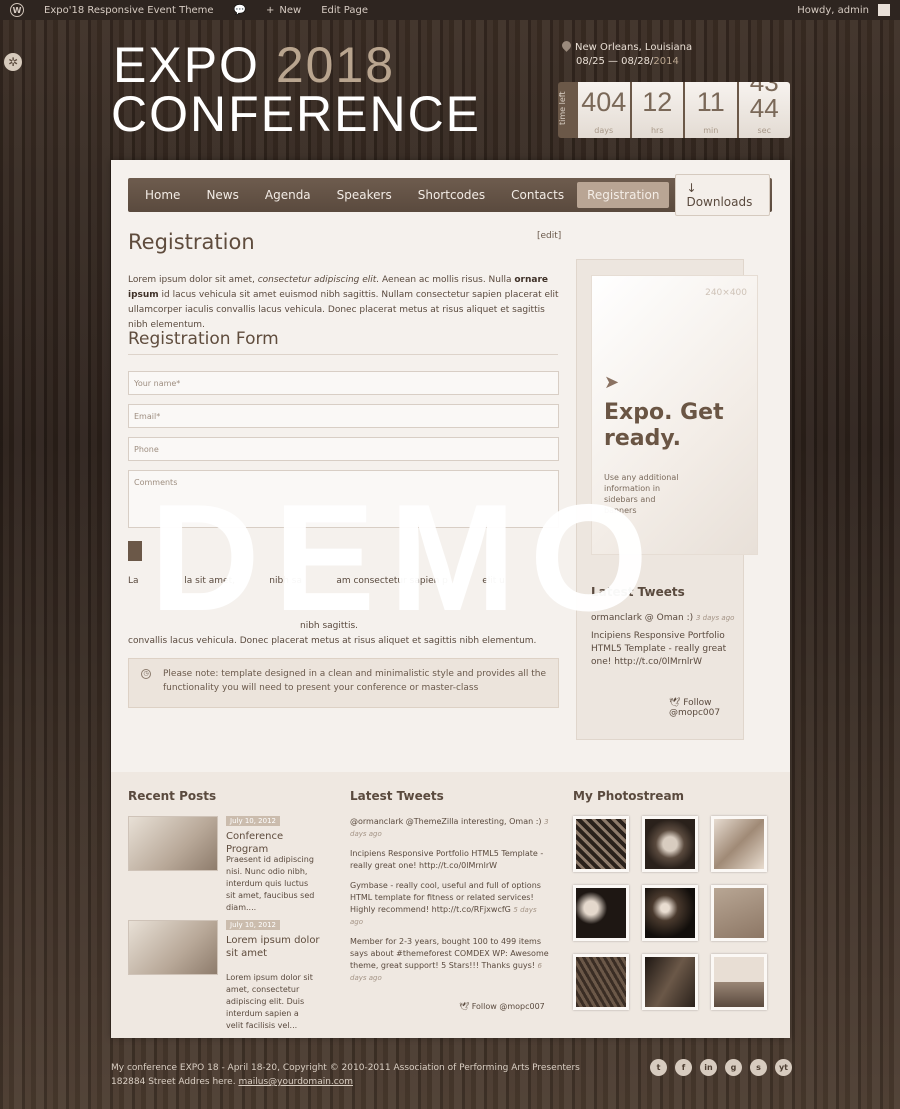 The width and height of the screenshot is (900, 1109). Describe the element at coordinates (283, 10) in the screenshot. I see `new-content-button: + New` at that location.